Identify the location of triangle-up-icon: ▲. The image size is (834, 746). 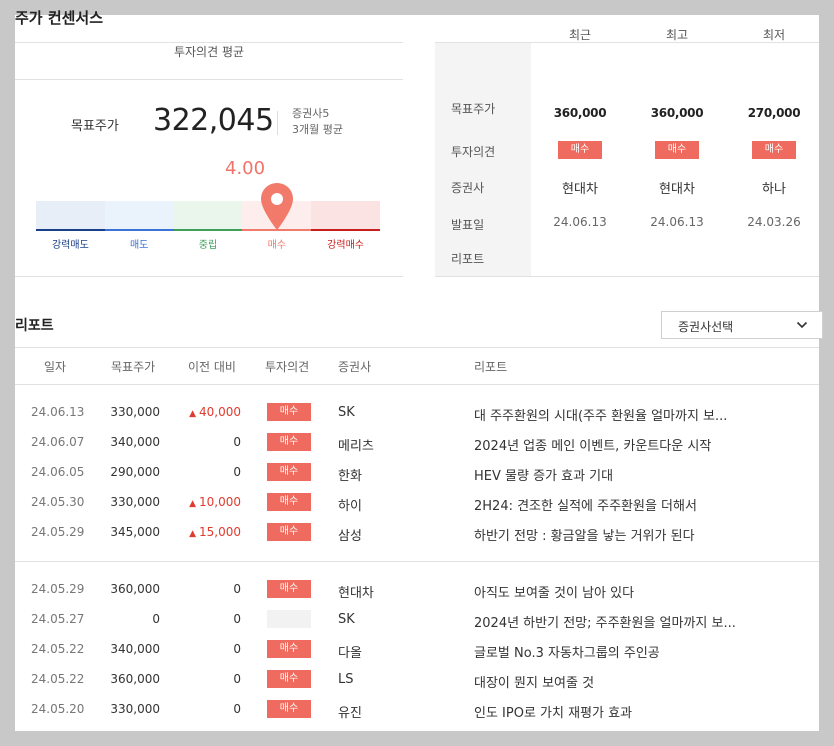
(192, 504).